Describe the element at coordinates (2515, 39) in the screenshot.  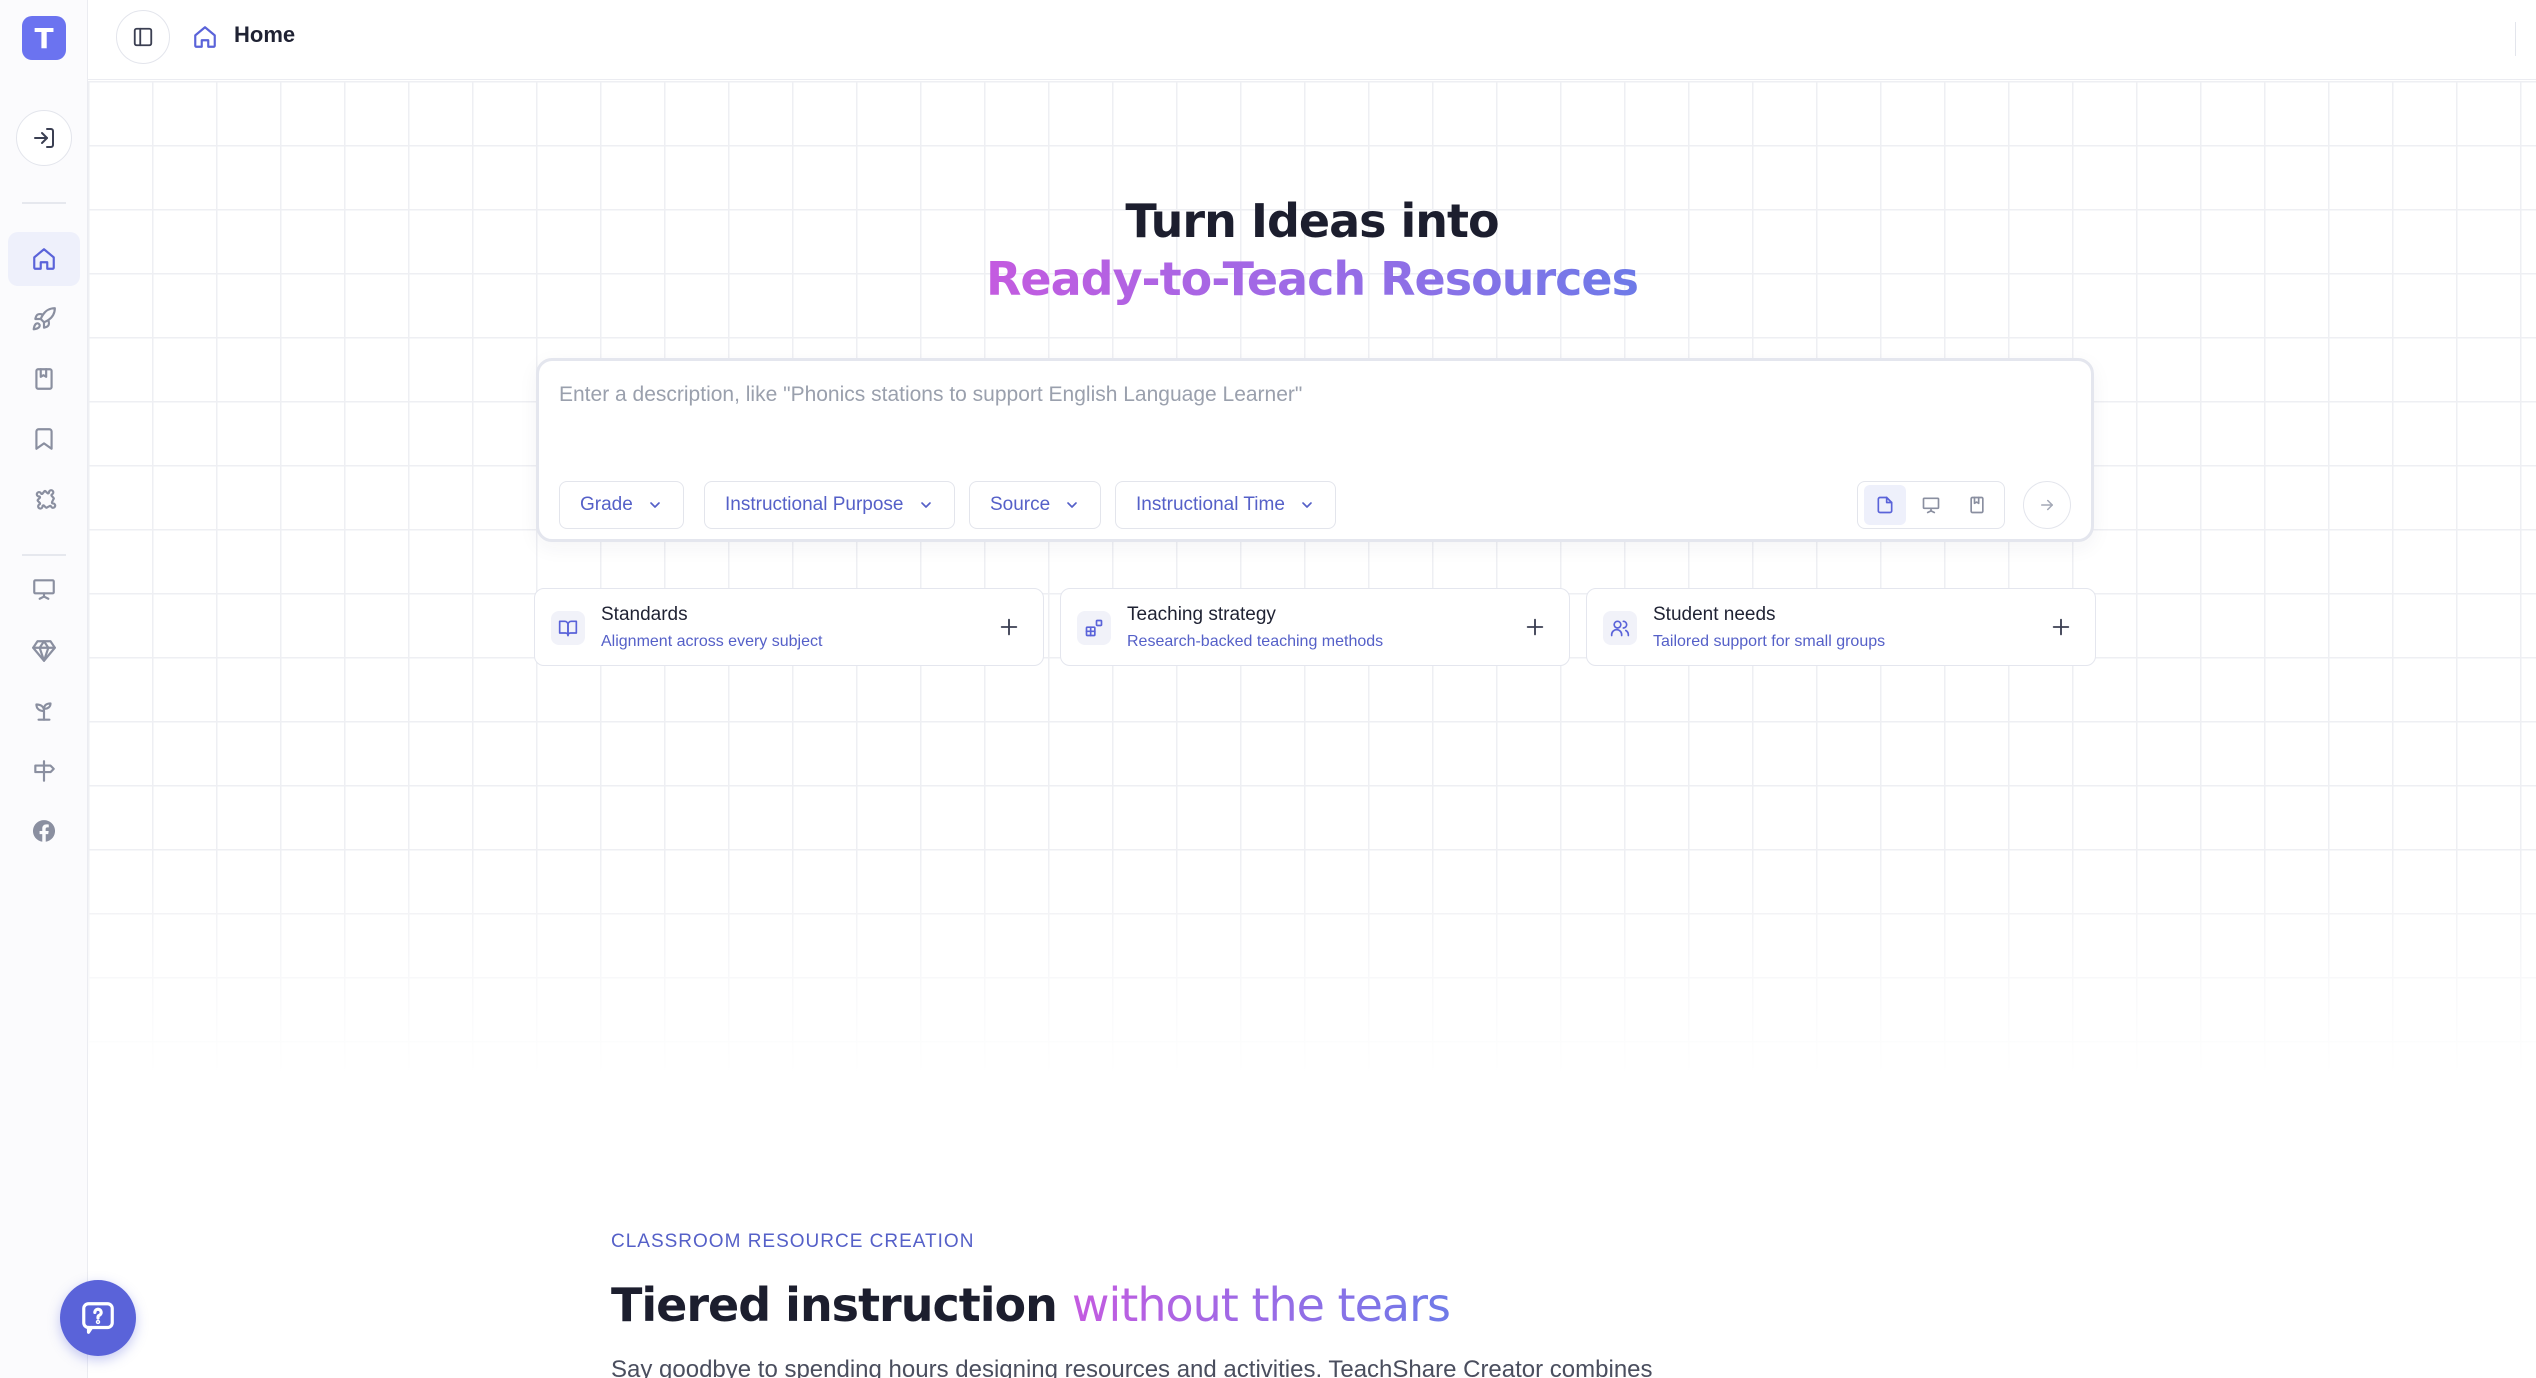
I see `top-bar-divider` at that location.